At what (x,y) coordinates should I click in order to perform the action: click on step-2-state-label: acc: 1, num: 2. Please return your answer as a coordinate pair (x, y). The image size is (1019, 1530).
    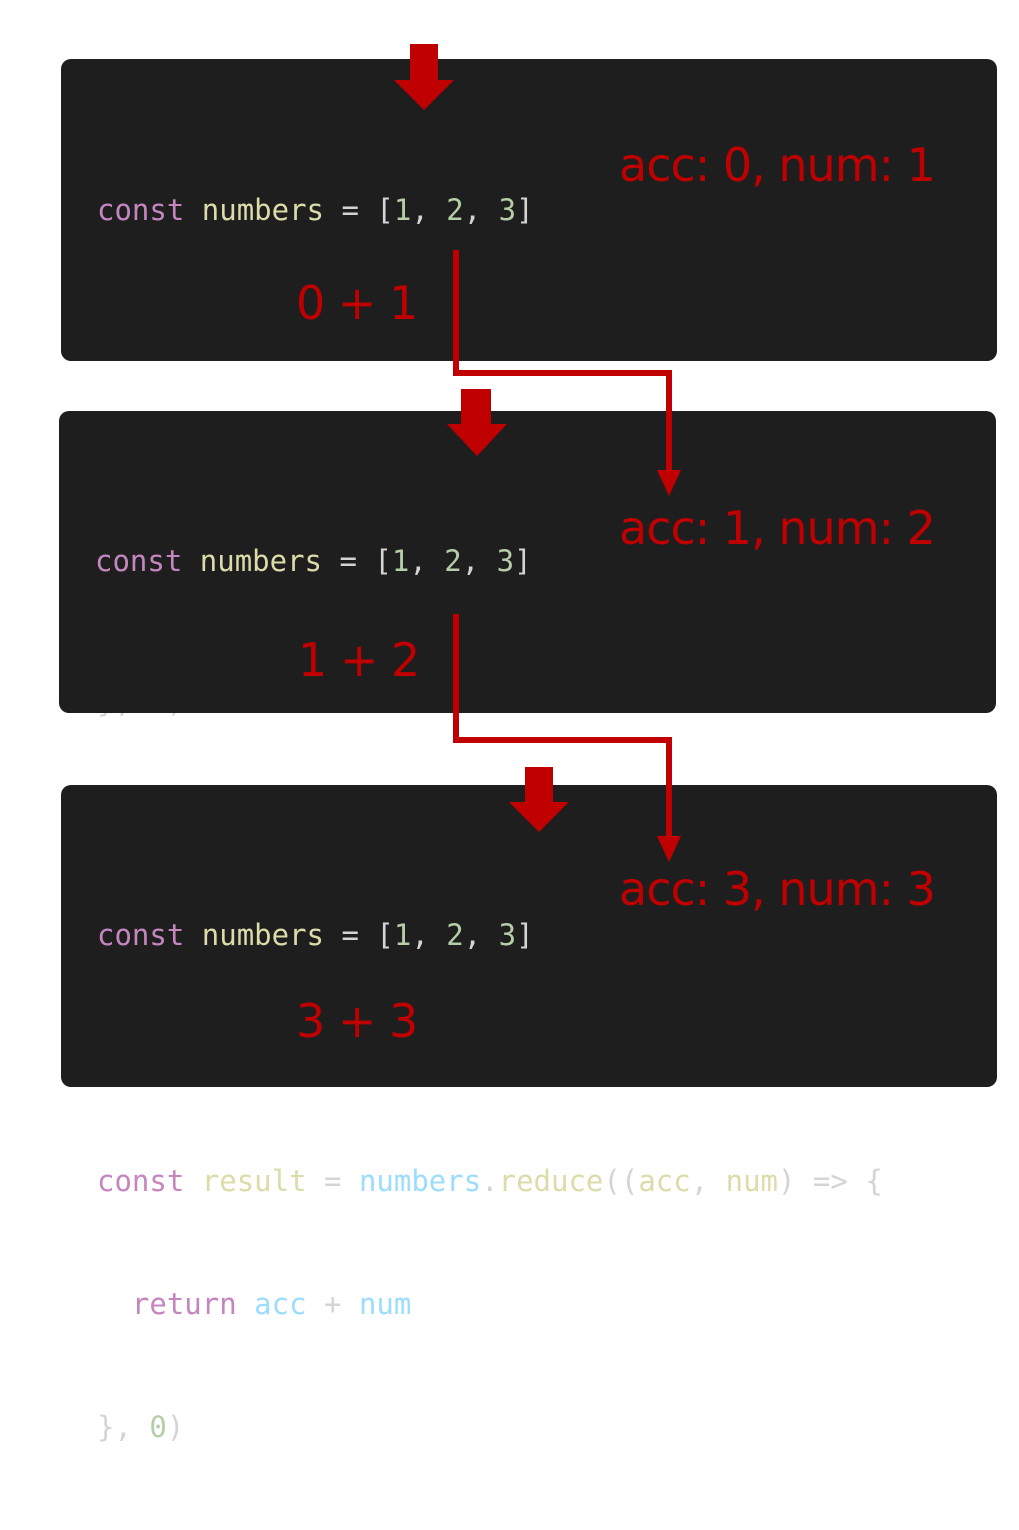
    Looking at the image, I should click on (777, 528).